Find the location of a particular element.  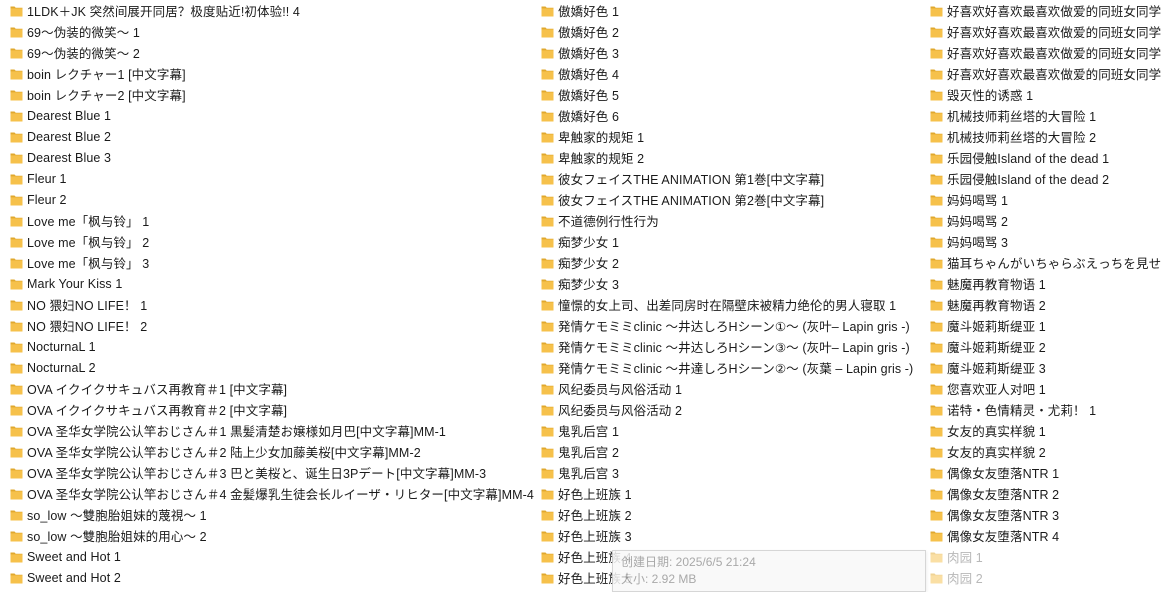

folder-item: 69～伪装的微笑～ 2 is located at coordinates (275, 52).